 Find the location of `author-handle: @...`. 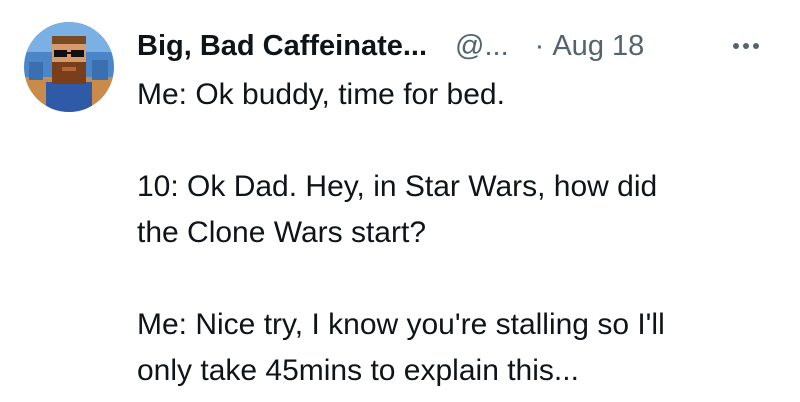

author-handle: @... is located at coordinates (482, 46).